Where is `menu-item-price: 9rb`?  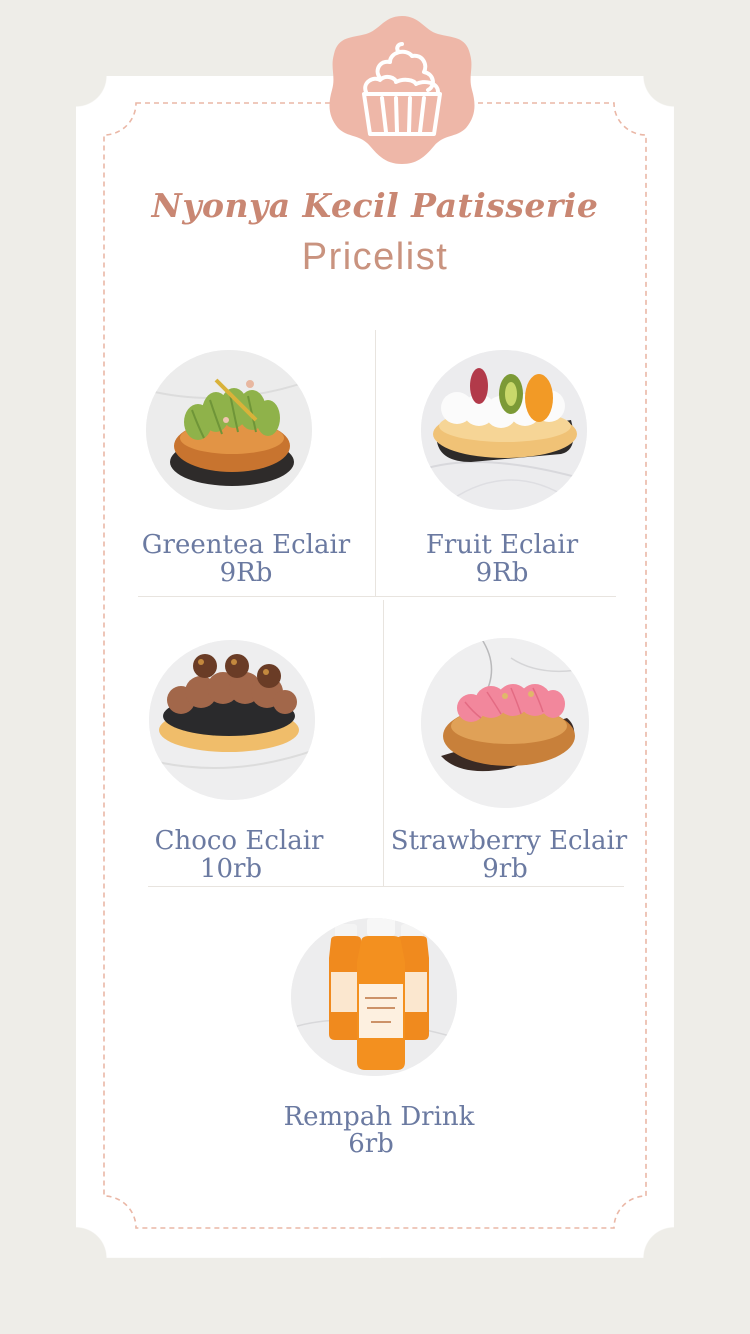
menu-item-price: 9rb is located at coordinates (505, 869).